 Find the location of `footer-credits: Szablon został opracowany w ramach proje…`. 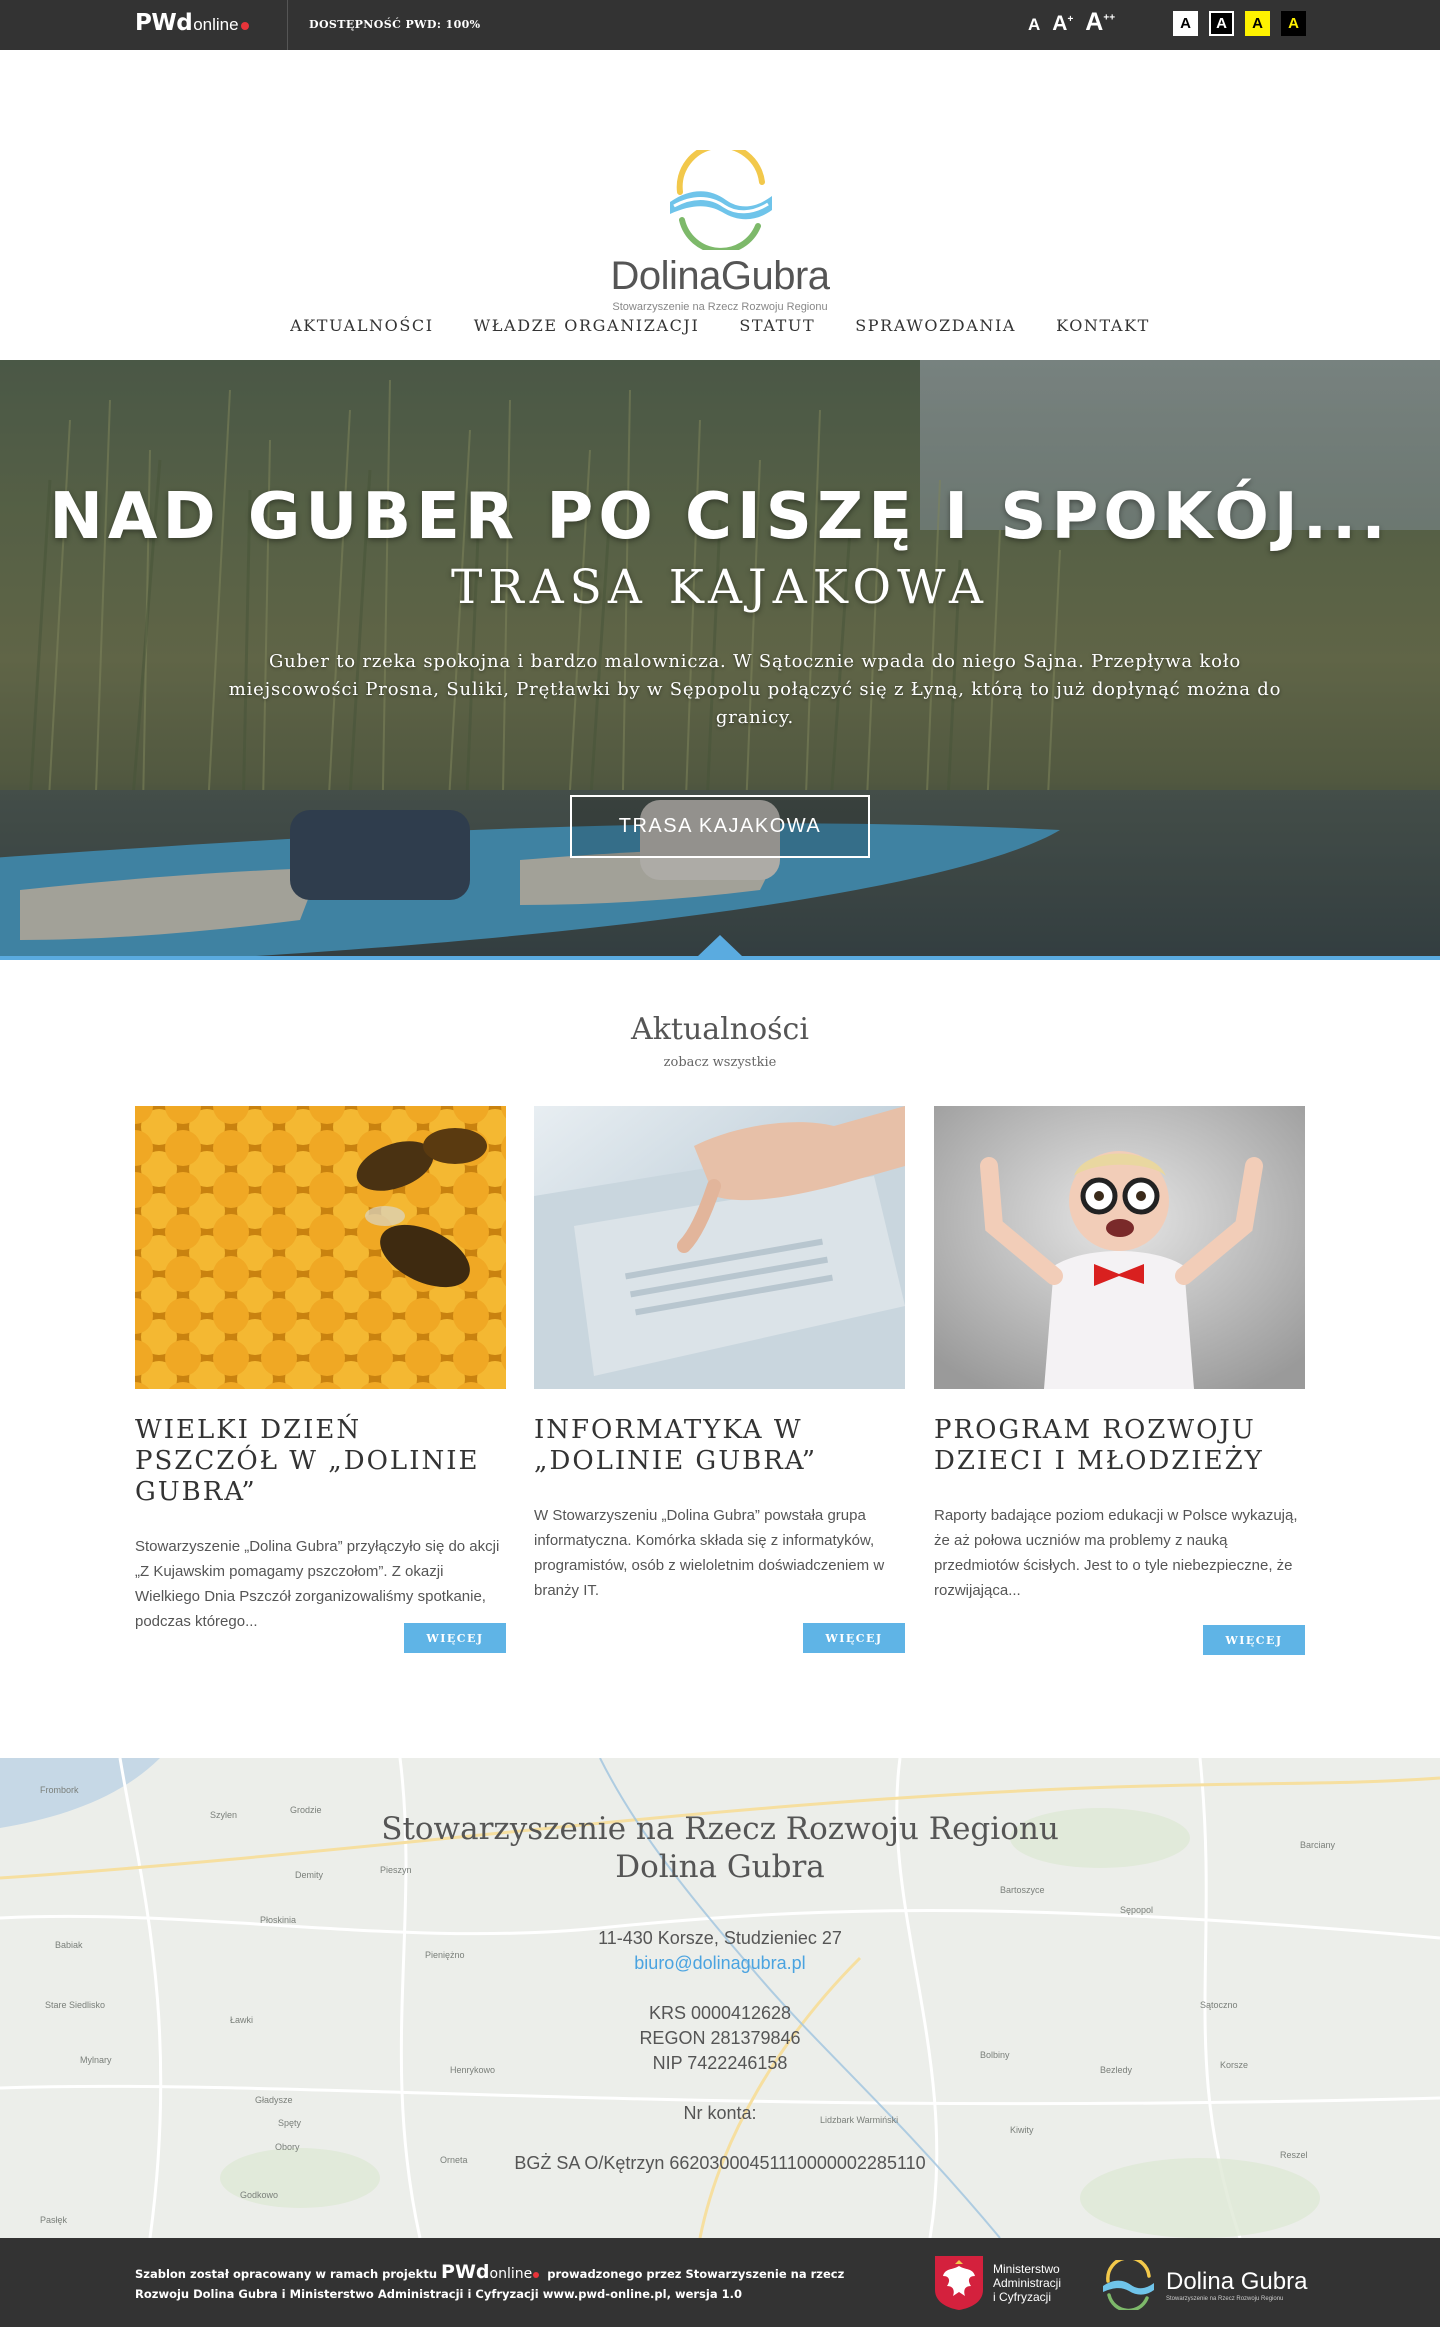

footer-credits: Szablon został opracowany w ramach proje… is located at coordinates (489, 2283).